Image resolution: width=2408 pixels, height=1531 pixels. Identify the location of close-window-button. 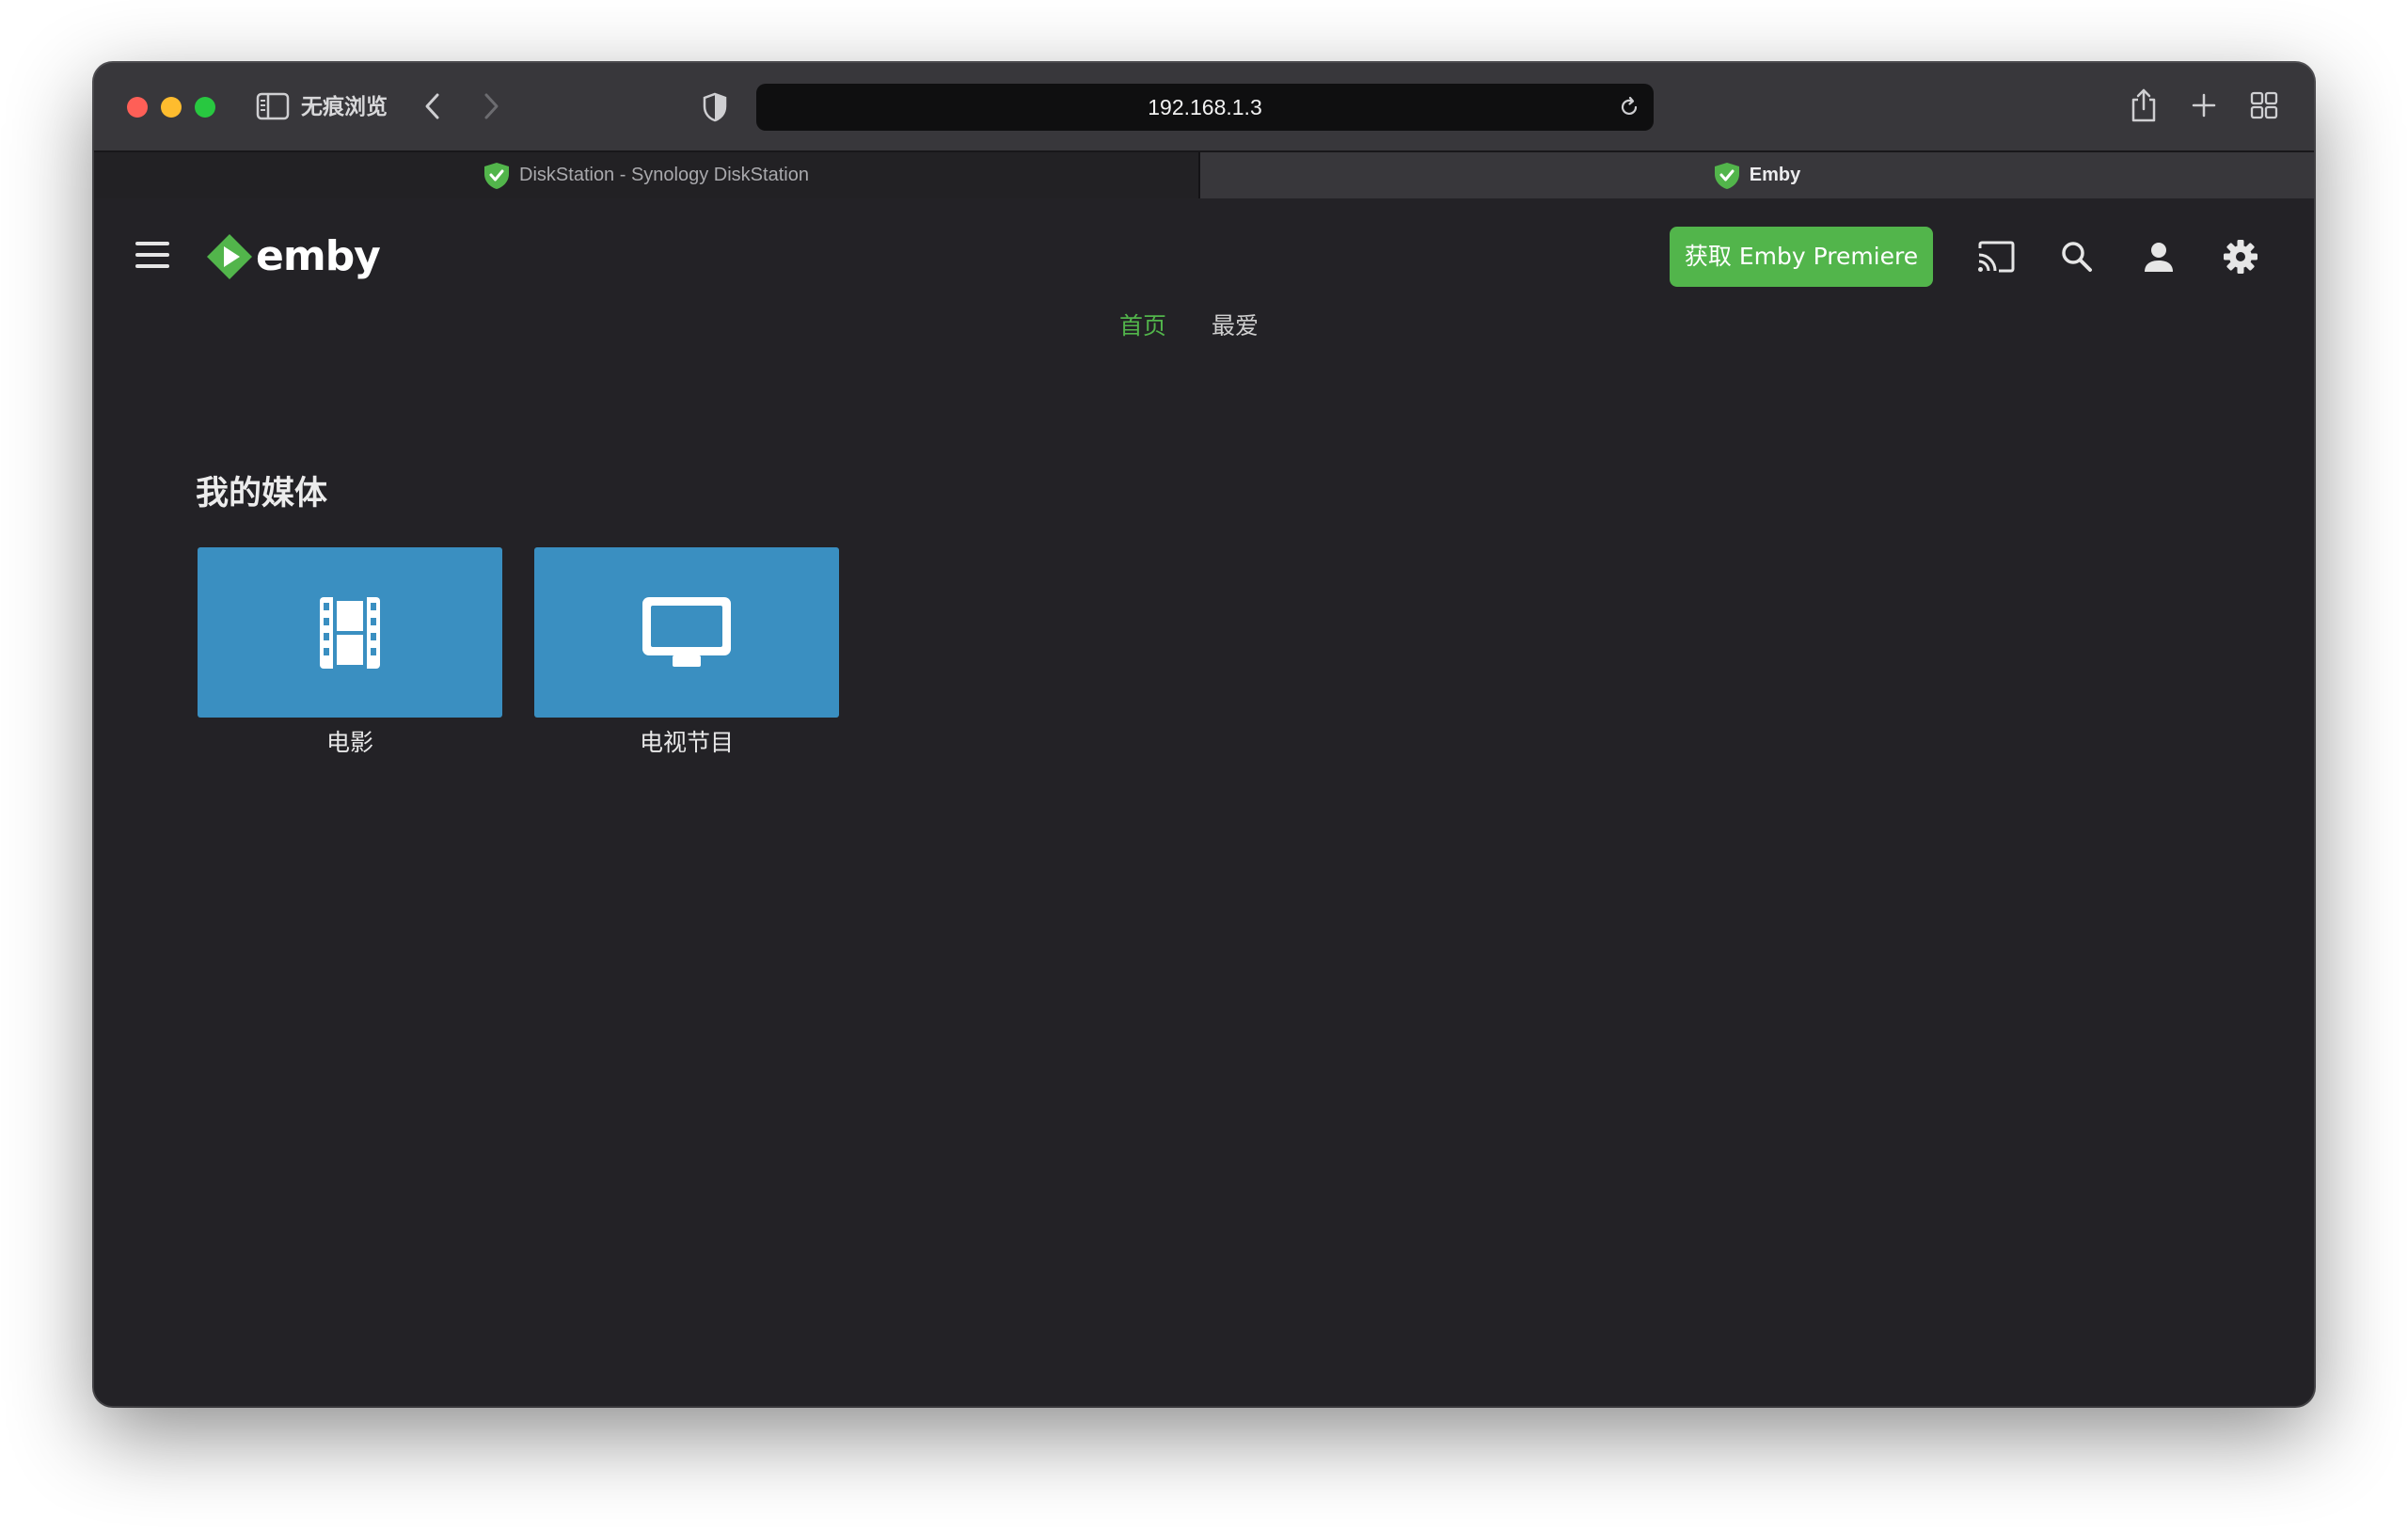
(138, 107).